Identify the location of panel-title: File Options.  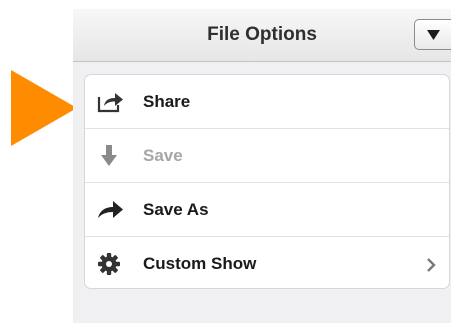
(262, 34).